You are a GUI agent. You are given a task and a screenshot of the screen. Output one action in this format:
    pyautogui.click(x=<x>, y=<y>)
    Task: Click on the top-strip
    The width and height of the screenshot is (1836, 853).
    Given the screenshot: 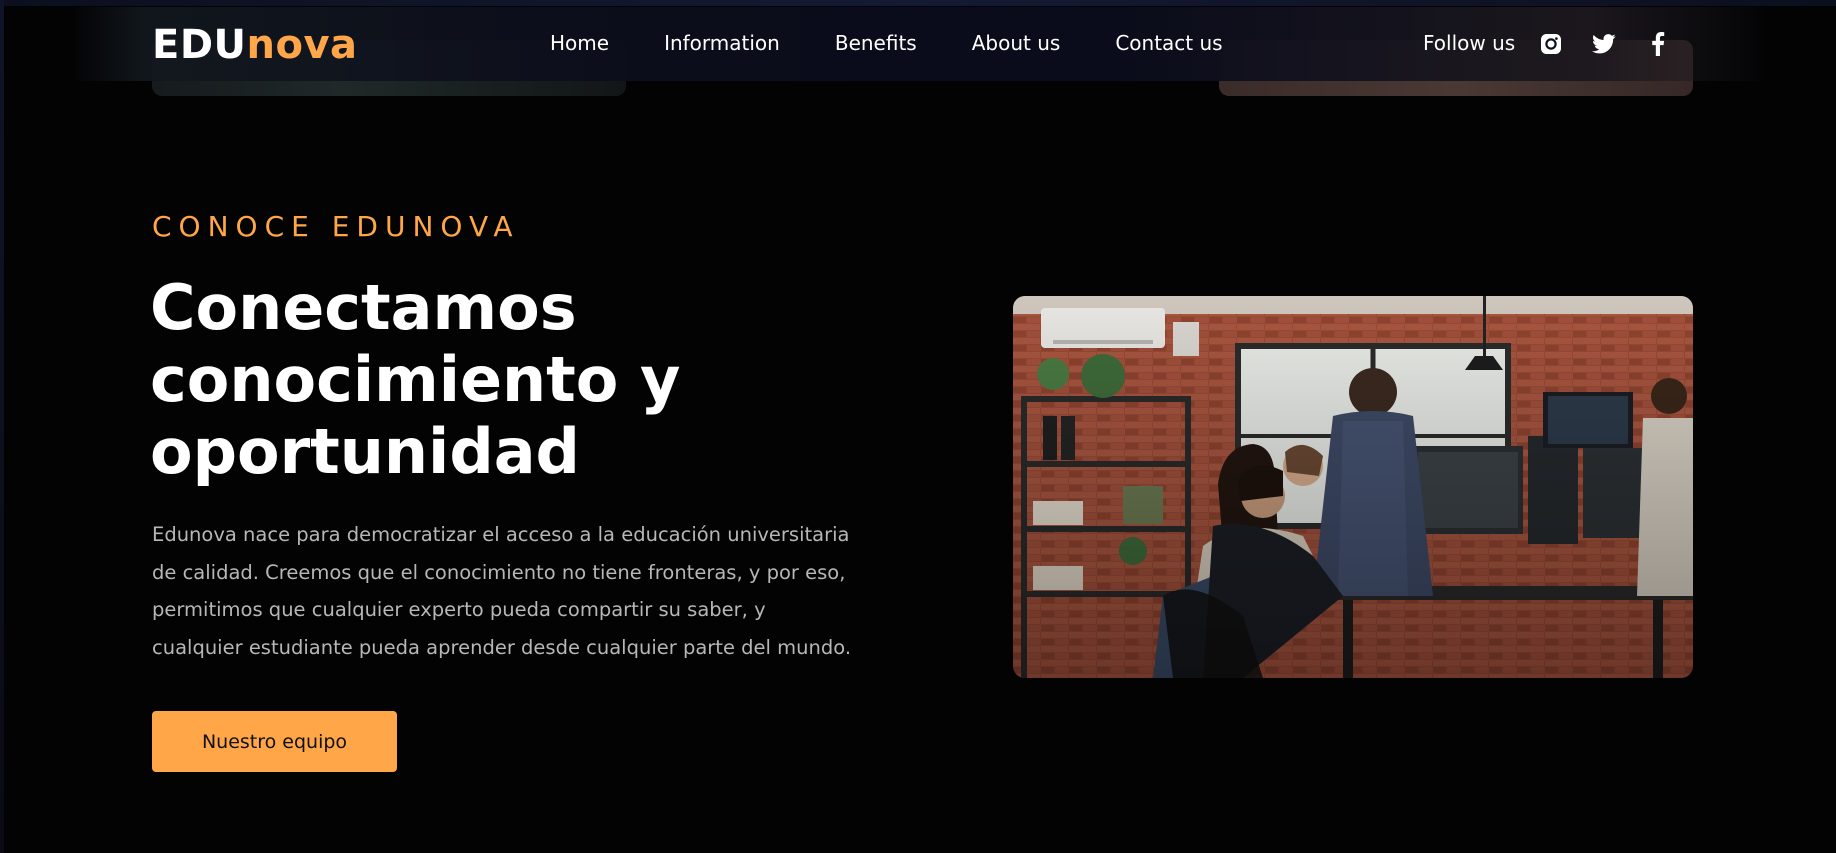 What is the action you would take?
    pyautogui.click(x=918, y=3)
    